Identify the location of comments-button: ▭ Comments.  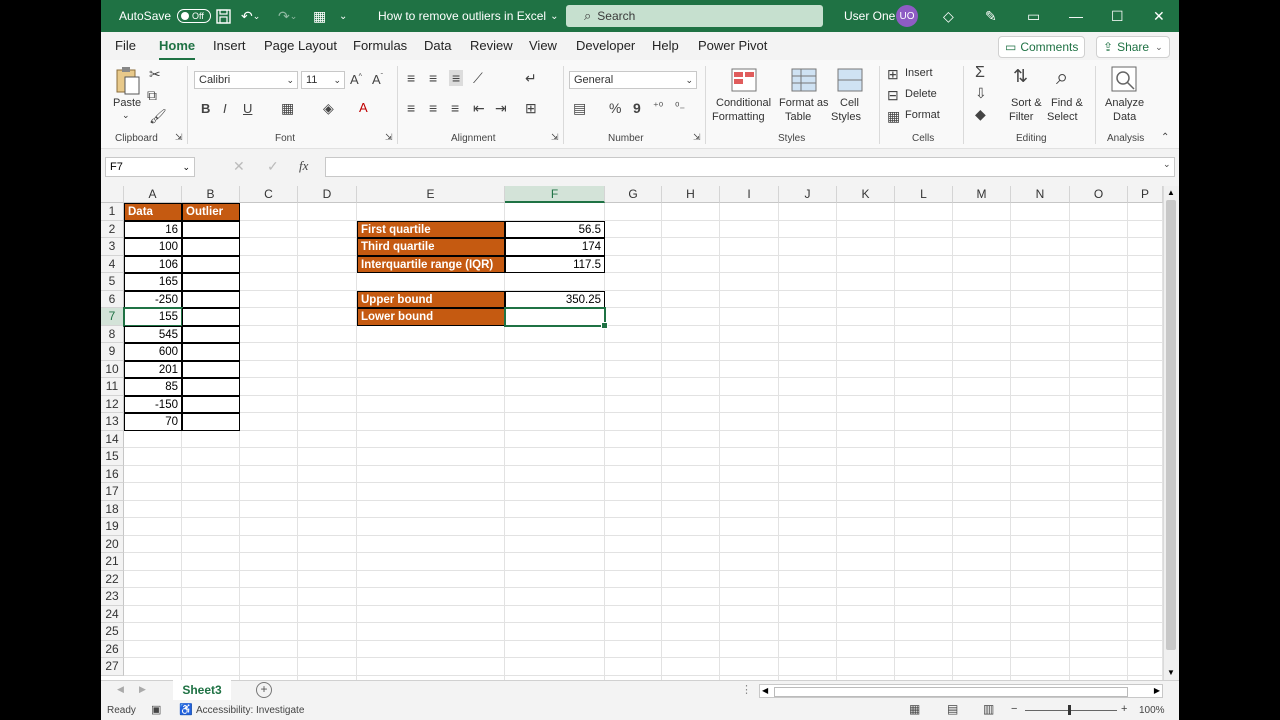
(1042, 47).